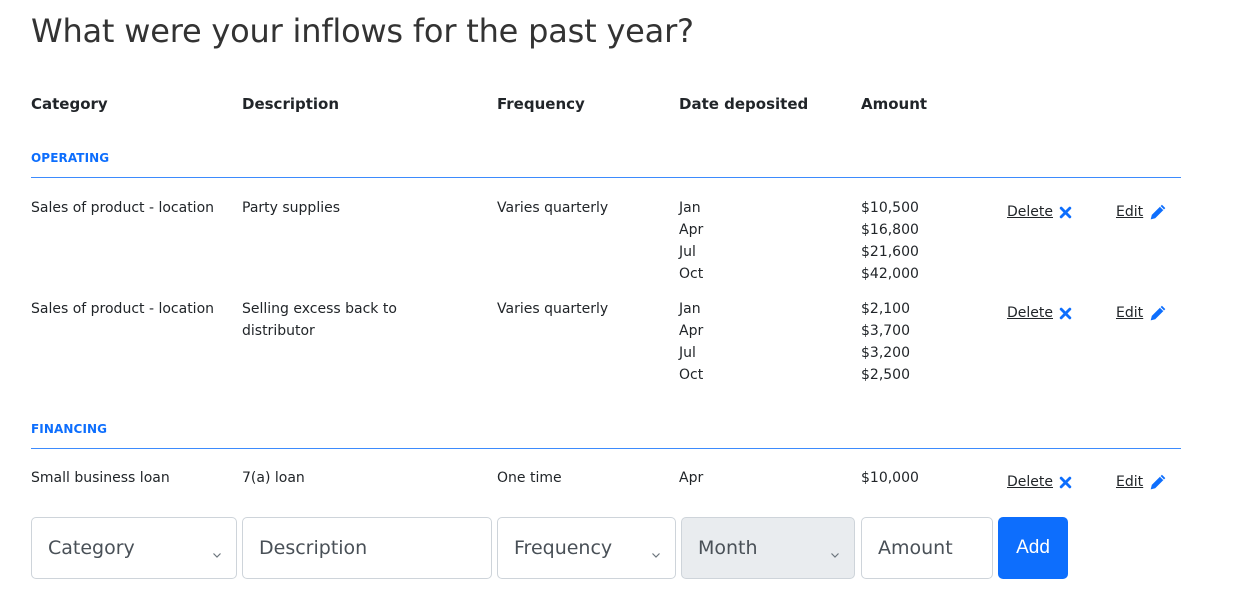 The height and width of the screenshot is (602, 1248). What do you see at coordinates (885, 353) in the screenshot?
I see `amount-value: $3,200` at bounding box center [885, 353].